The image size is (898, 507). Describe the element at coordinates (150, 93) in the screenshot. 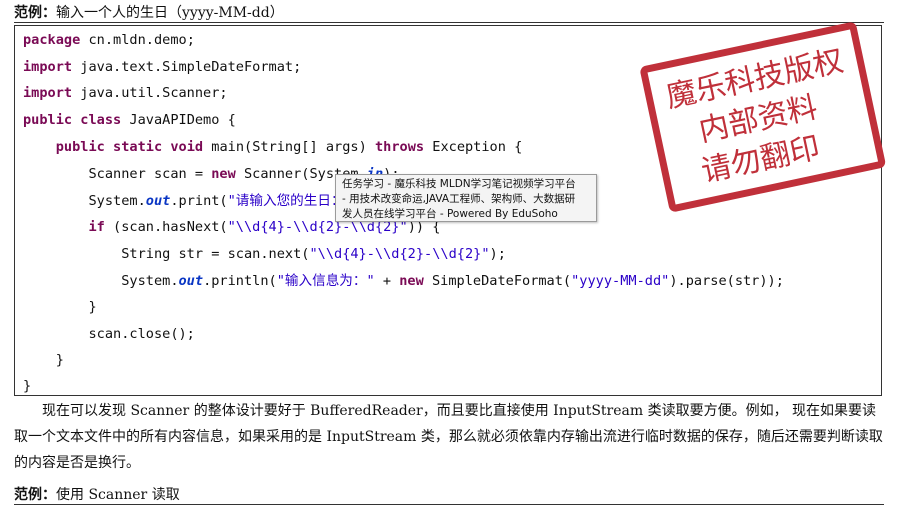

I see `code-token: java.util.Scanner;` at that location.